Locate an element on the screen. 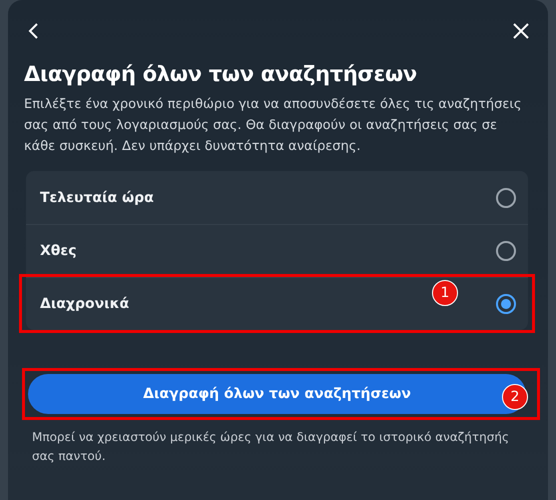  time-range-option: Διαχρονικά 1 is located at coordinates (277, 303).